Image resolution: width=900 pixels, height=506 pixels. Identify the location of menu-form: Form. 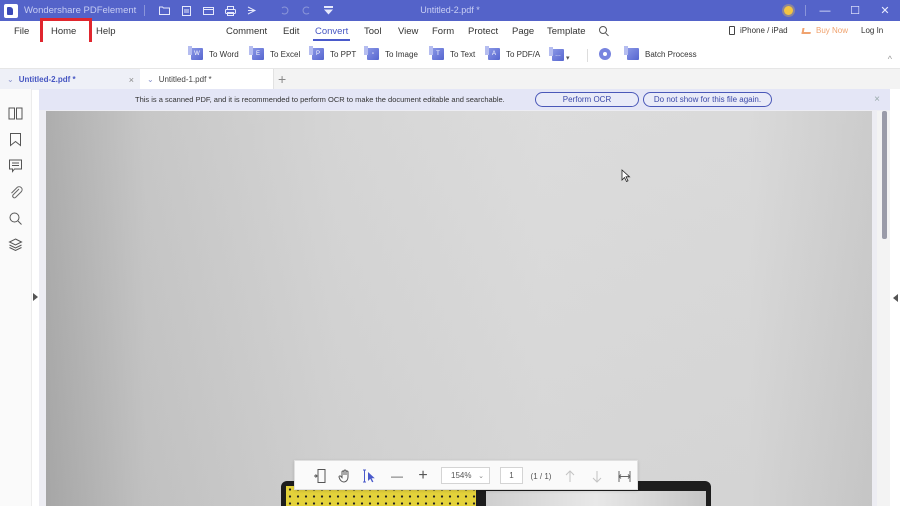
(443, 31).